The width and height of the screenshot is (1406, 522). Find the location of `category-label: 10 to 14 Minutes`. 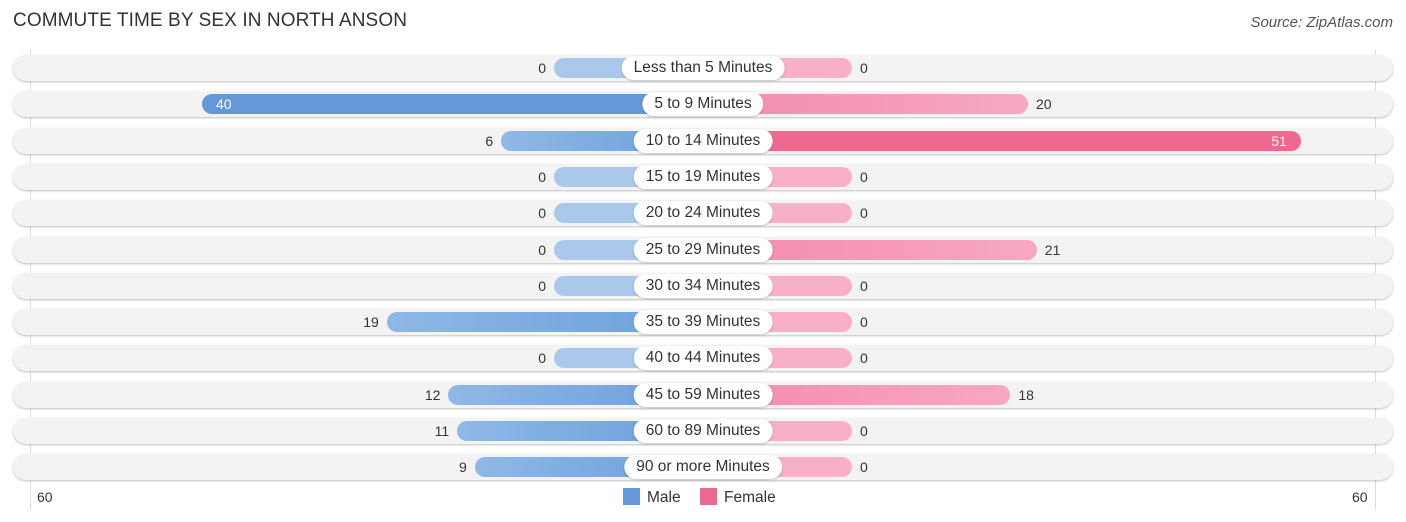

category-label: 10 to 14 Minutes is located at coordinates (703, 140).